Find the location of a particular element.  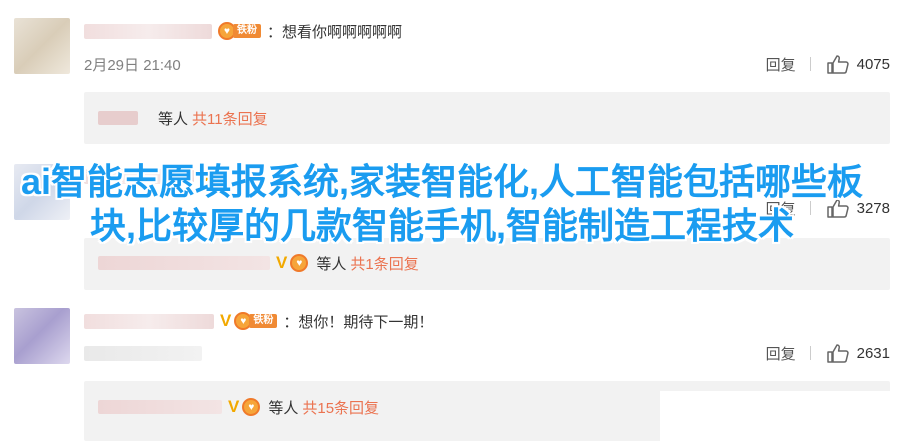

comment-text: ：想你！期待下一期！ is located at coordinates (358, 322).